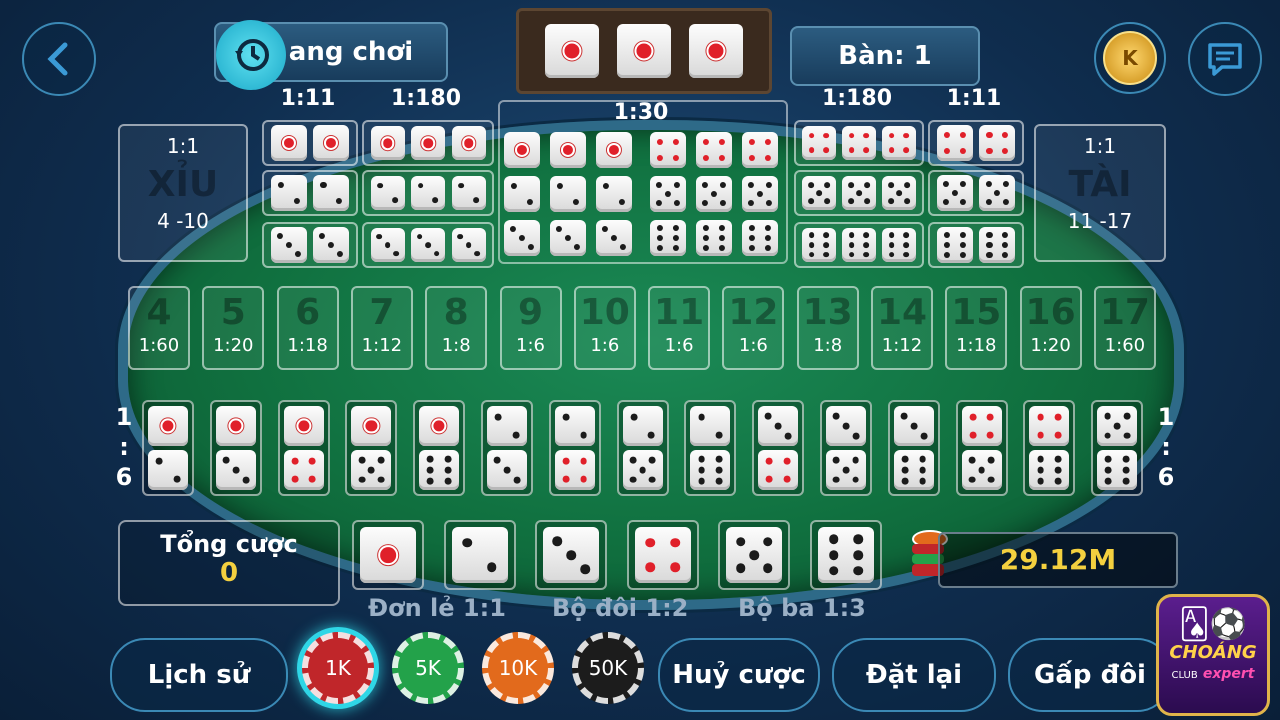 The image size is (1280, 720). I want to click on chip-label: 5K, so click(428, 668).